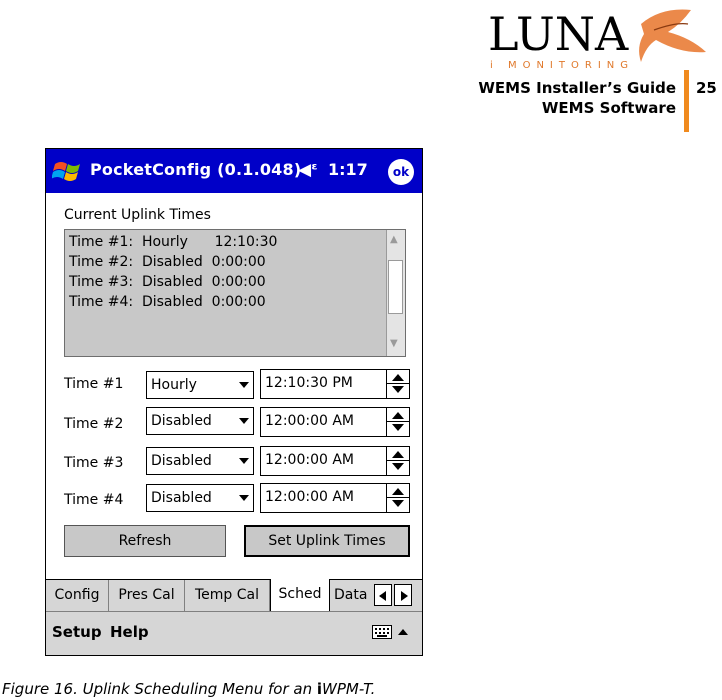 Image resolution: width=722 pixels, height=700 pixels. What do you see at coordinates (394, 343) in the screenshot?
I see `scroll-down-icon: ▼` at bounding box center [394, 343].